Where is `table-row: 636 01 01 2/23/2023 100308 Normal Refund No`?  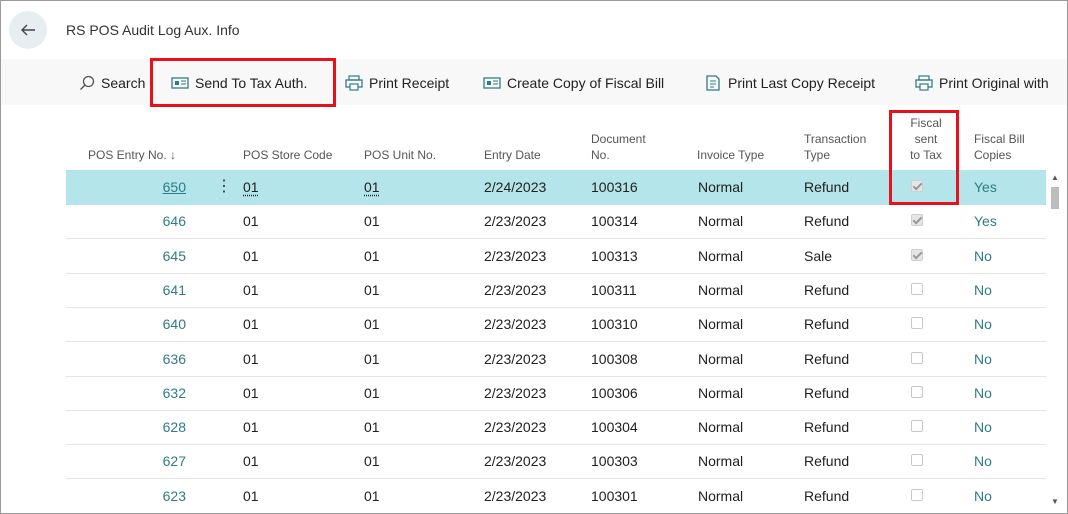
table-row: 636 01 01 2/23/2023 100308 Normal Refund No is located at coordinates (556, 359).